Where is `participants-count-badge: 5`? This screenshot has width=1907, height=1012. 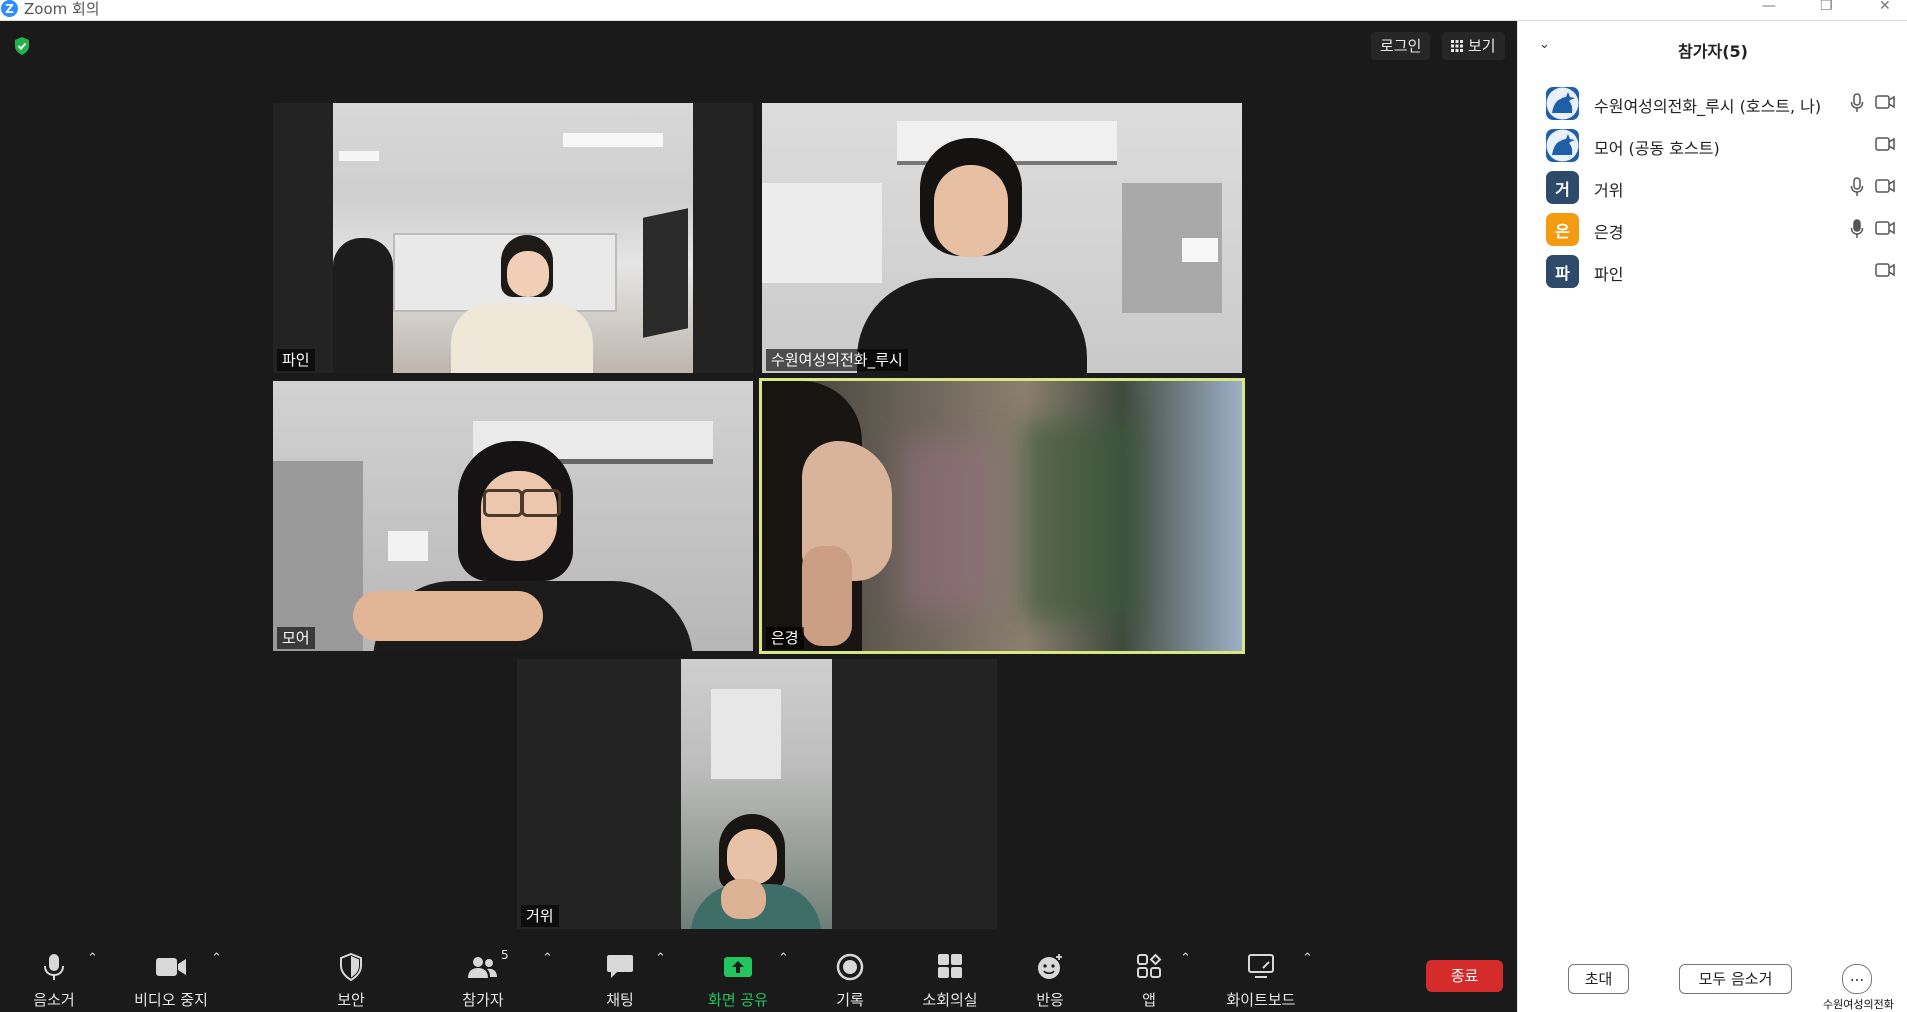 participants-count-badge: 5 is located at coordinates (505, 955).